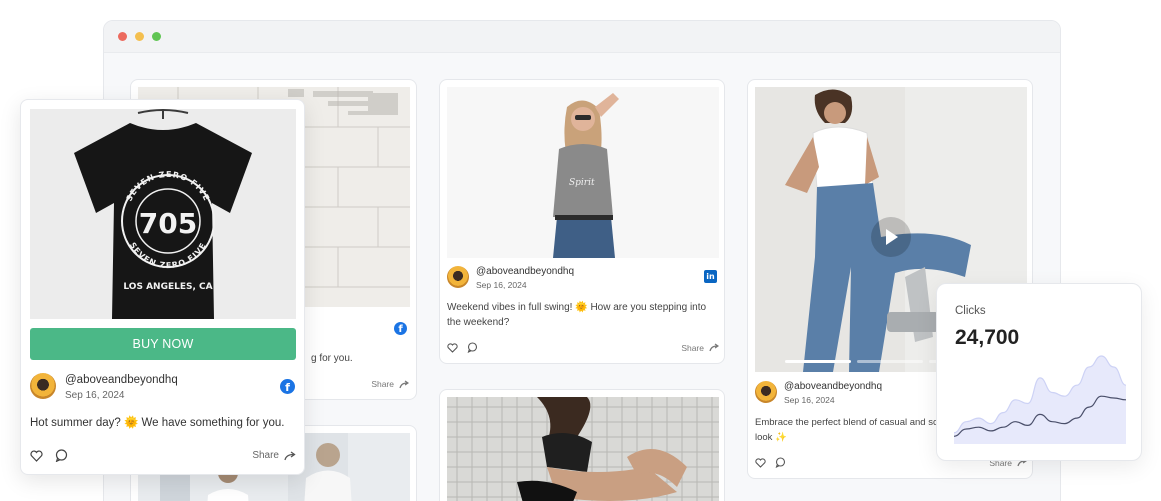  Describe the element at coordinates (332, 358) in the screenshot. I see `post-caption: g for you.` at that location.